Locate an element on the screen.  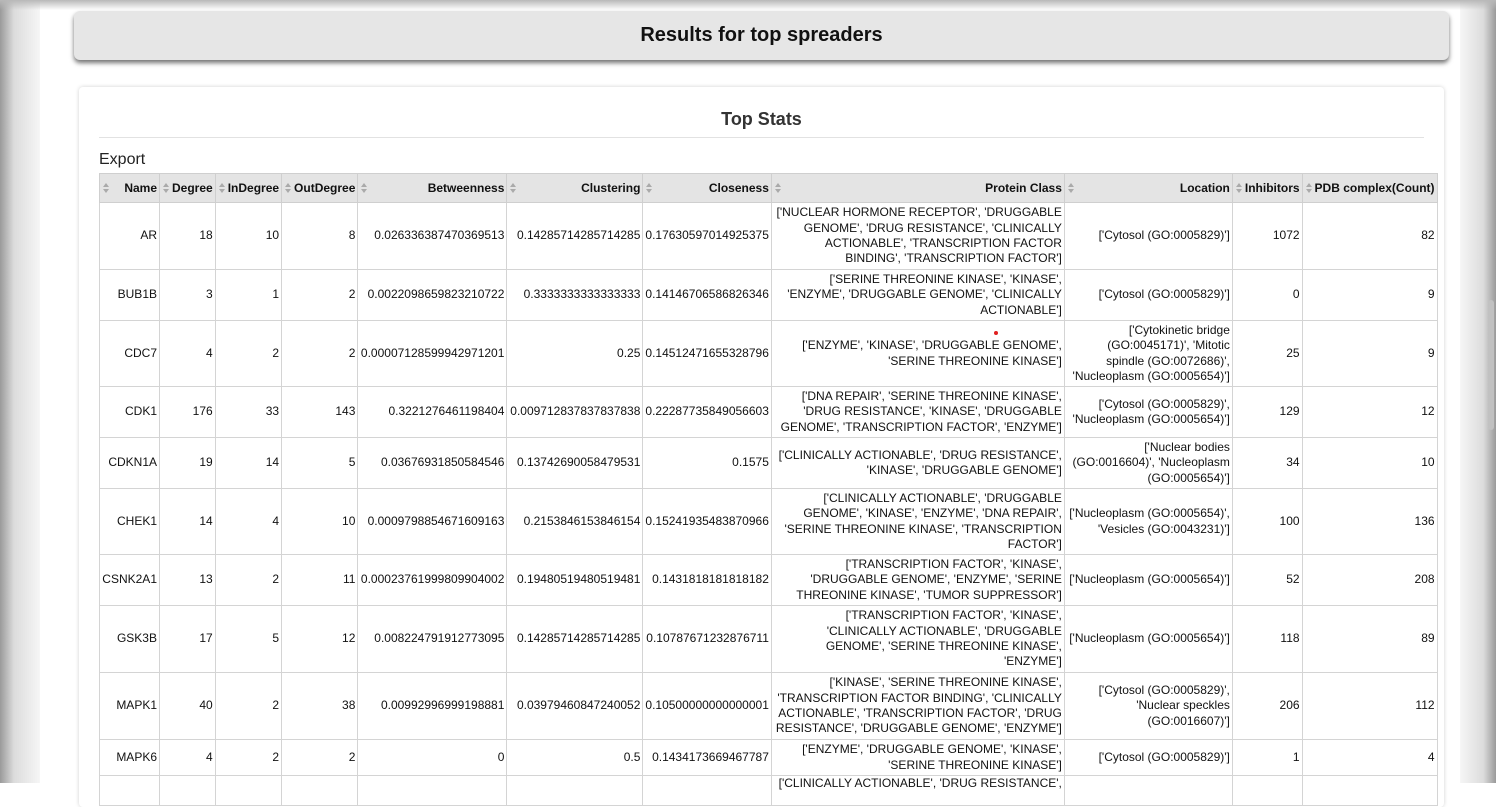
column-header-outdegree: OutDegree is located at coordinates (320, 188).